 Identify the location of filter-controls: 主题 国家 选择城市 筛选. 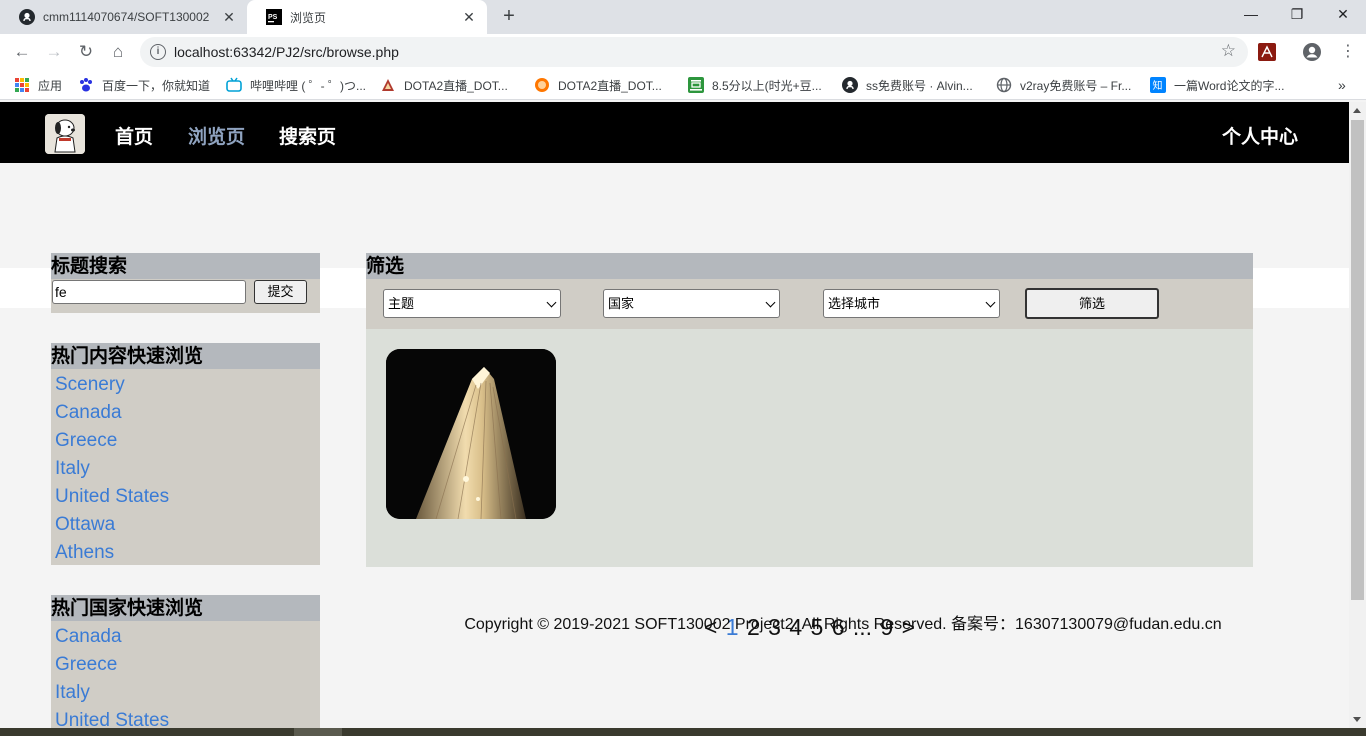
(809, 304).